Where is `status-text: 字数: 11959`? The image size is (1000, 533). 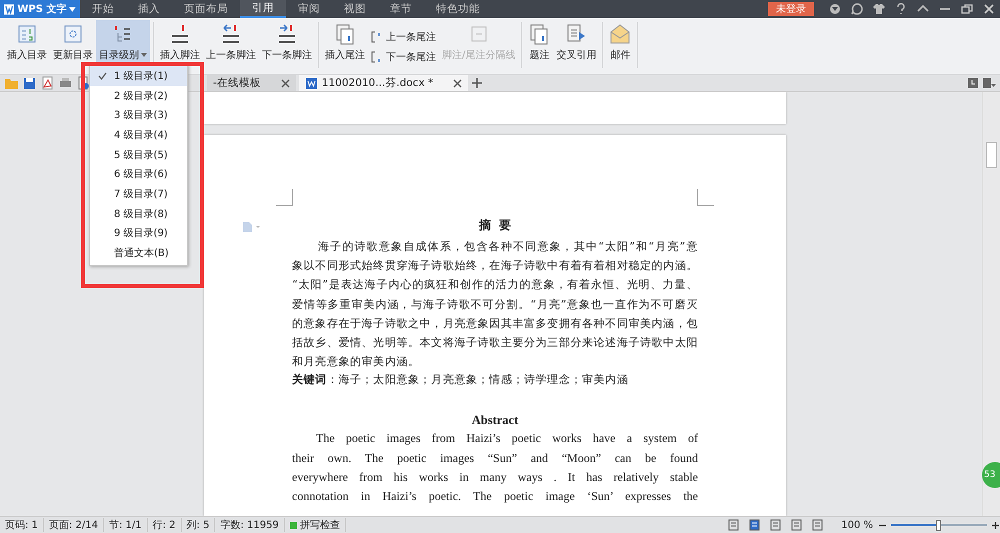
status-text: 字数: 11959 is located at coordinates (250, 525).